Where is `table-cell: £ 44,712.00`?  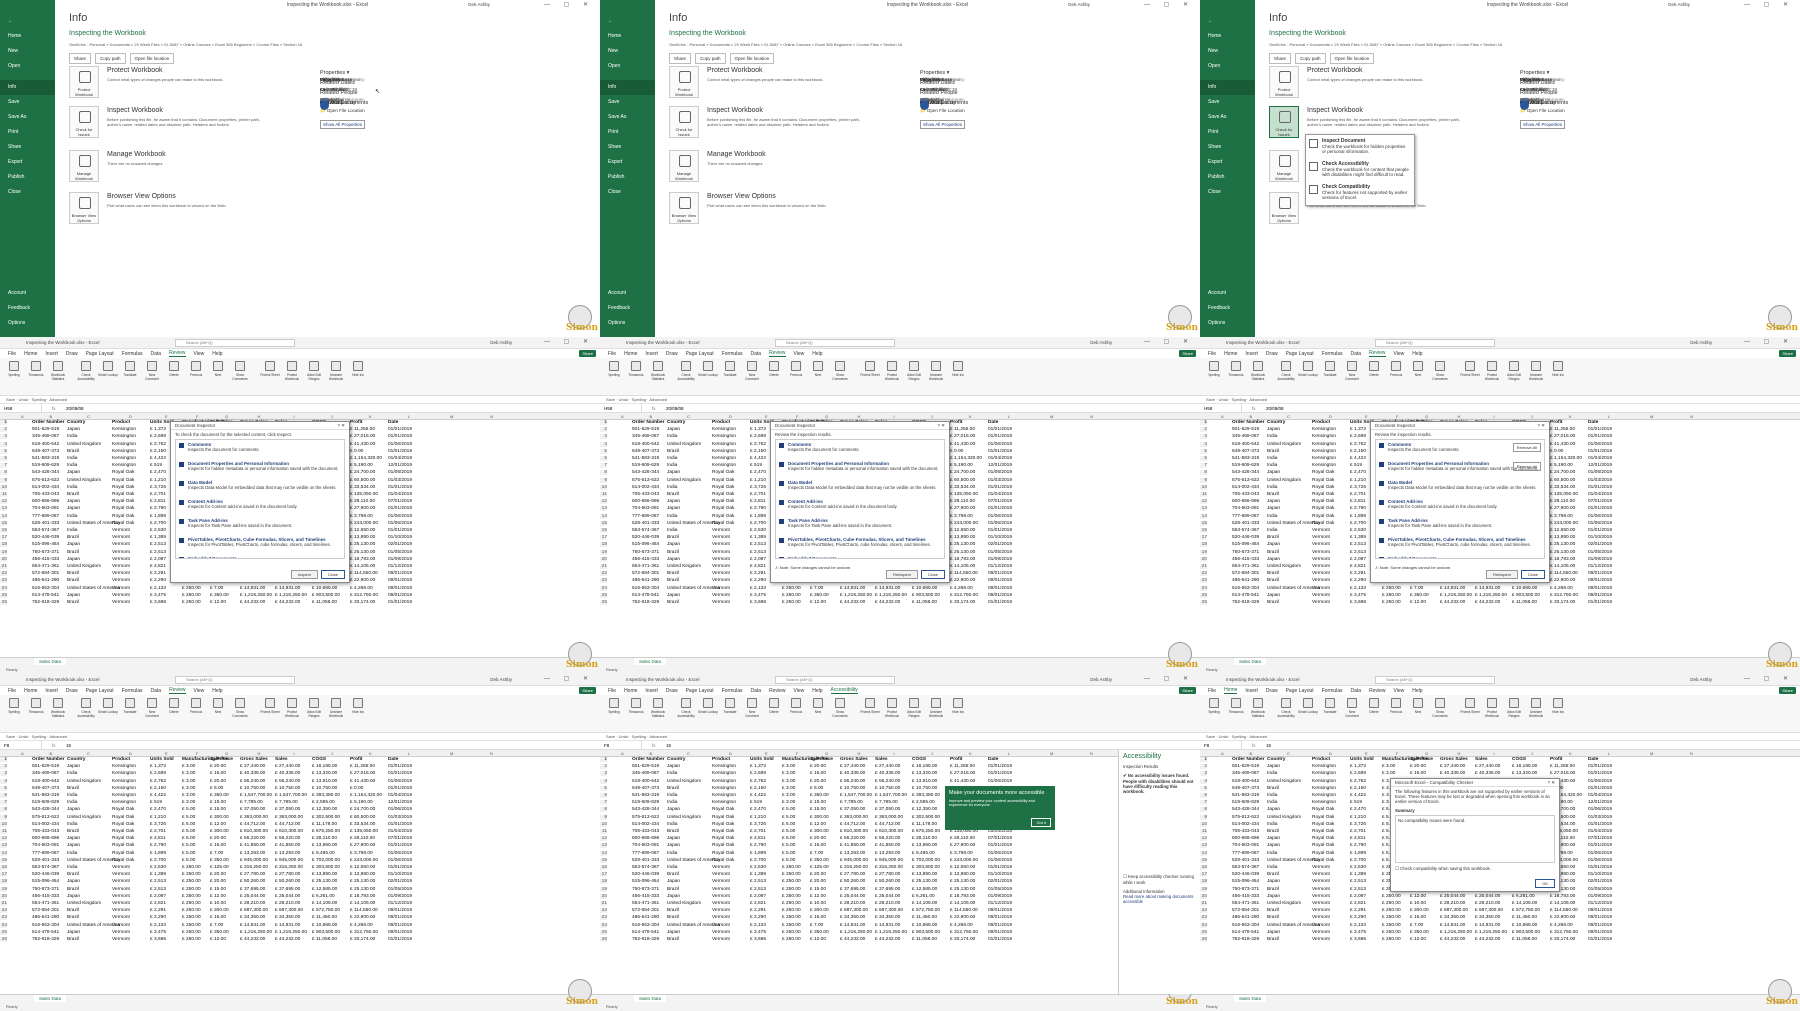
table-cell: £ 44,712.00 is located at coordinates (287, 824).